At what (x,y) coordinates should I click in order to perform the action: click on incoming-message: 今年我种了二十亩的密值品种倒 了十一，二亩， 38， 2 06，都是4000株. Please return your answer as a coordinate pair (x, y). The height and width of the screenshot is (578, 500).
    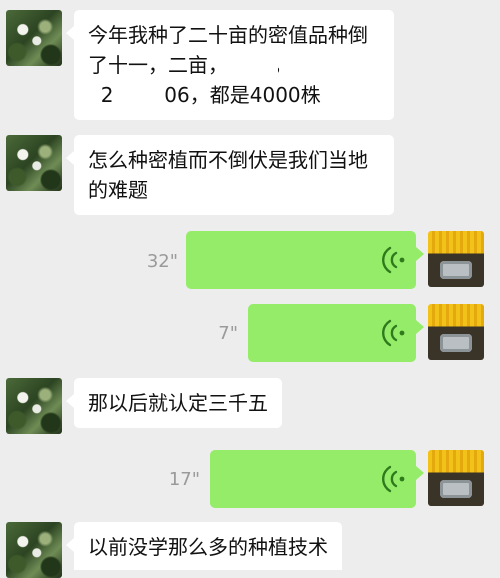
    Looking at the image, I should click on (230, 65).